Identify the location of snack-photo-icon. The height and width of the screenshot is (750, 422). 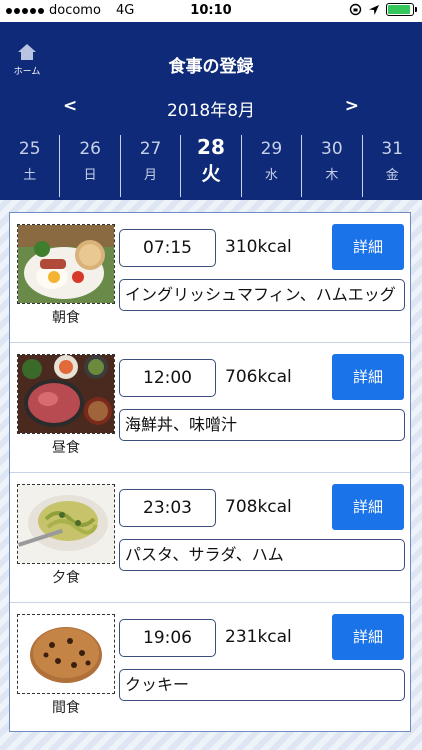
(66, 654).